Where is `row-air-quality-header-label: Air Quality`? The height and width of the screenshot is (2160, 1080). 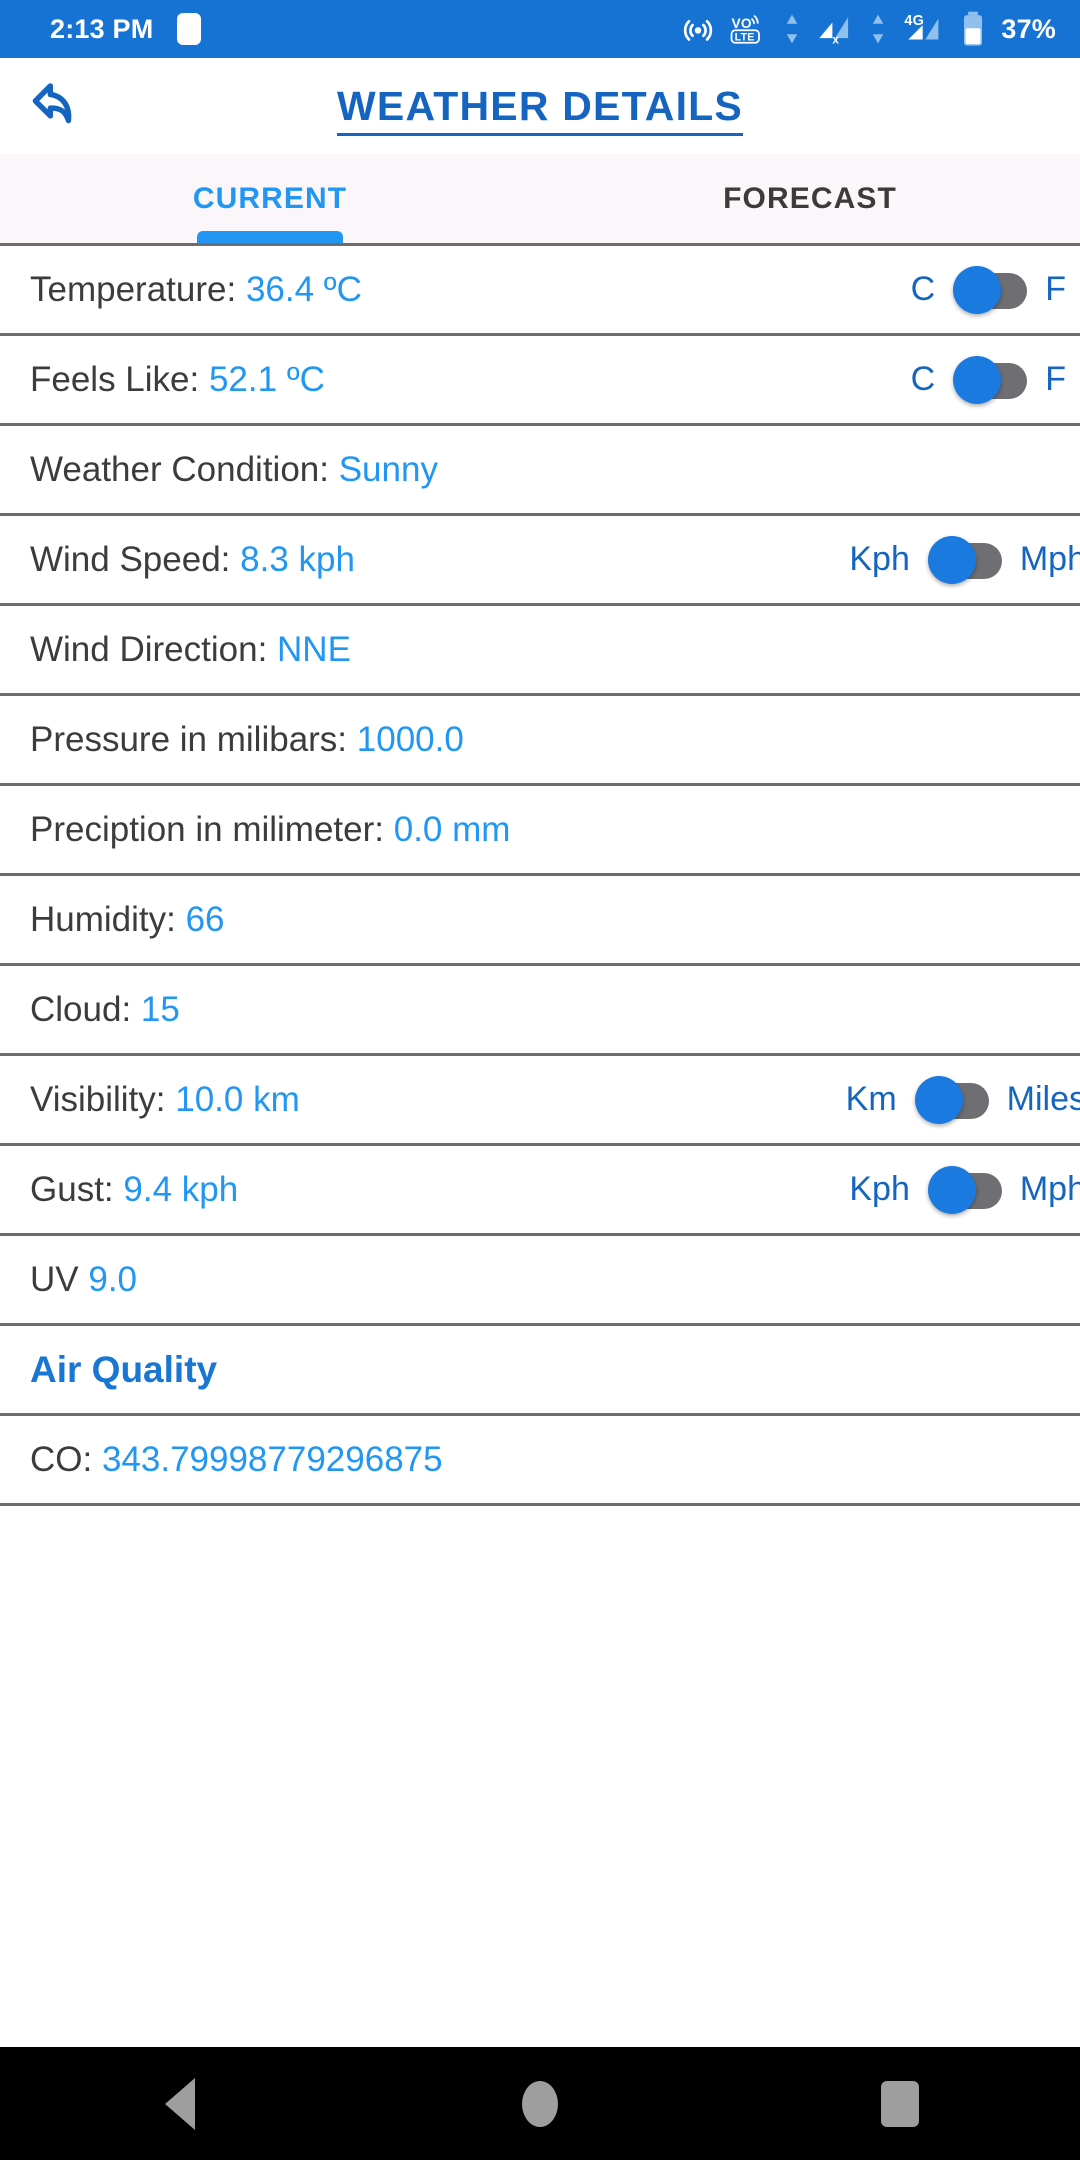
row-air-quality-header-label: Air Quality is located at coordinates (124, 1369).